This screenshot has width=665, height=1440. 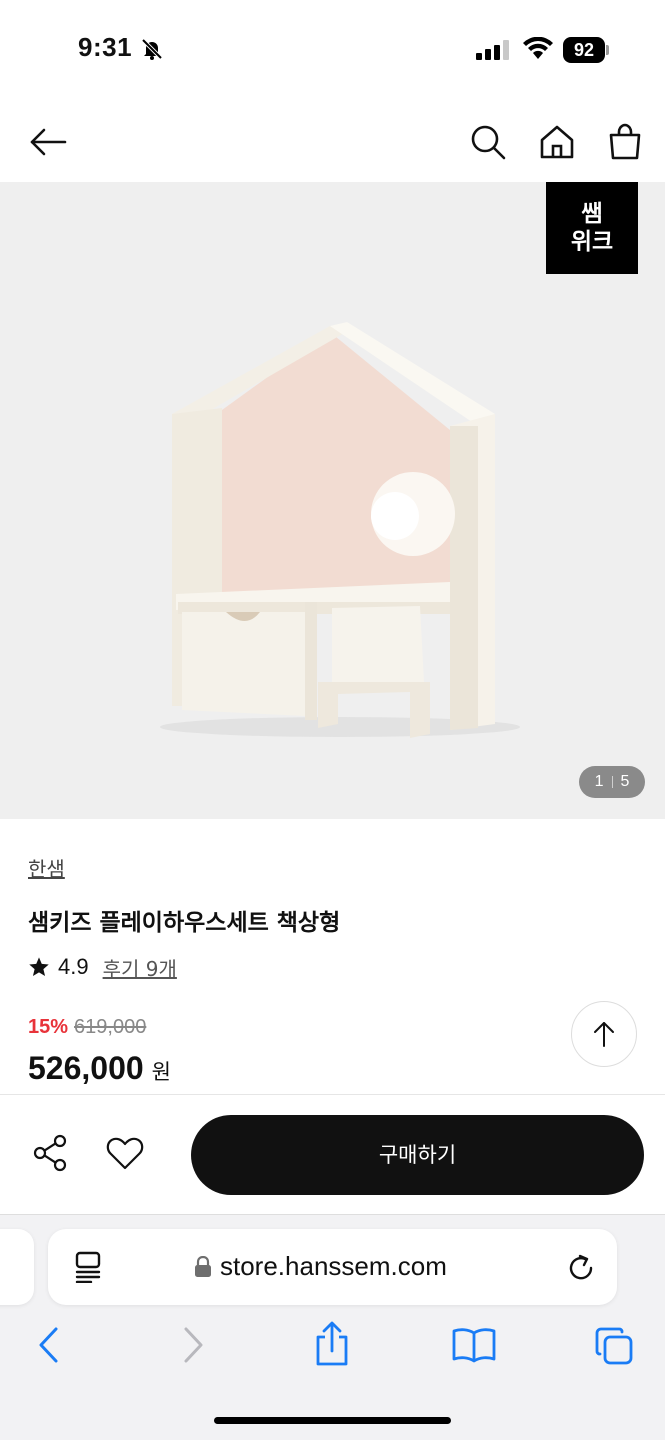 I want to click on bell-off-icon, so click(x=152, y=49).